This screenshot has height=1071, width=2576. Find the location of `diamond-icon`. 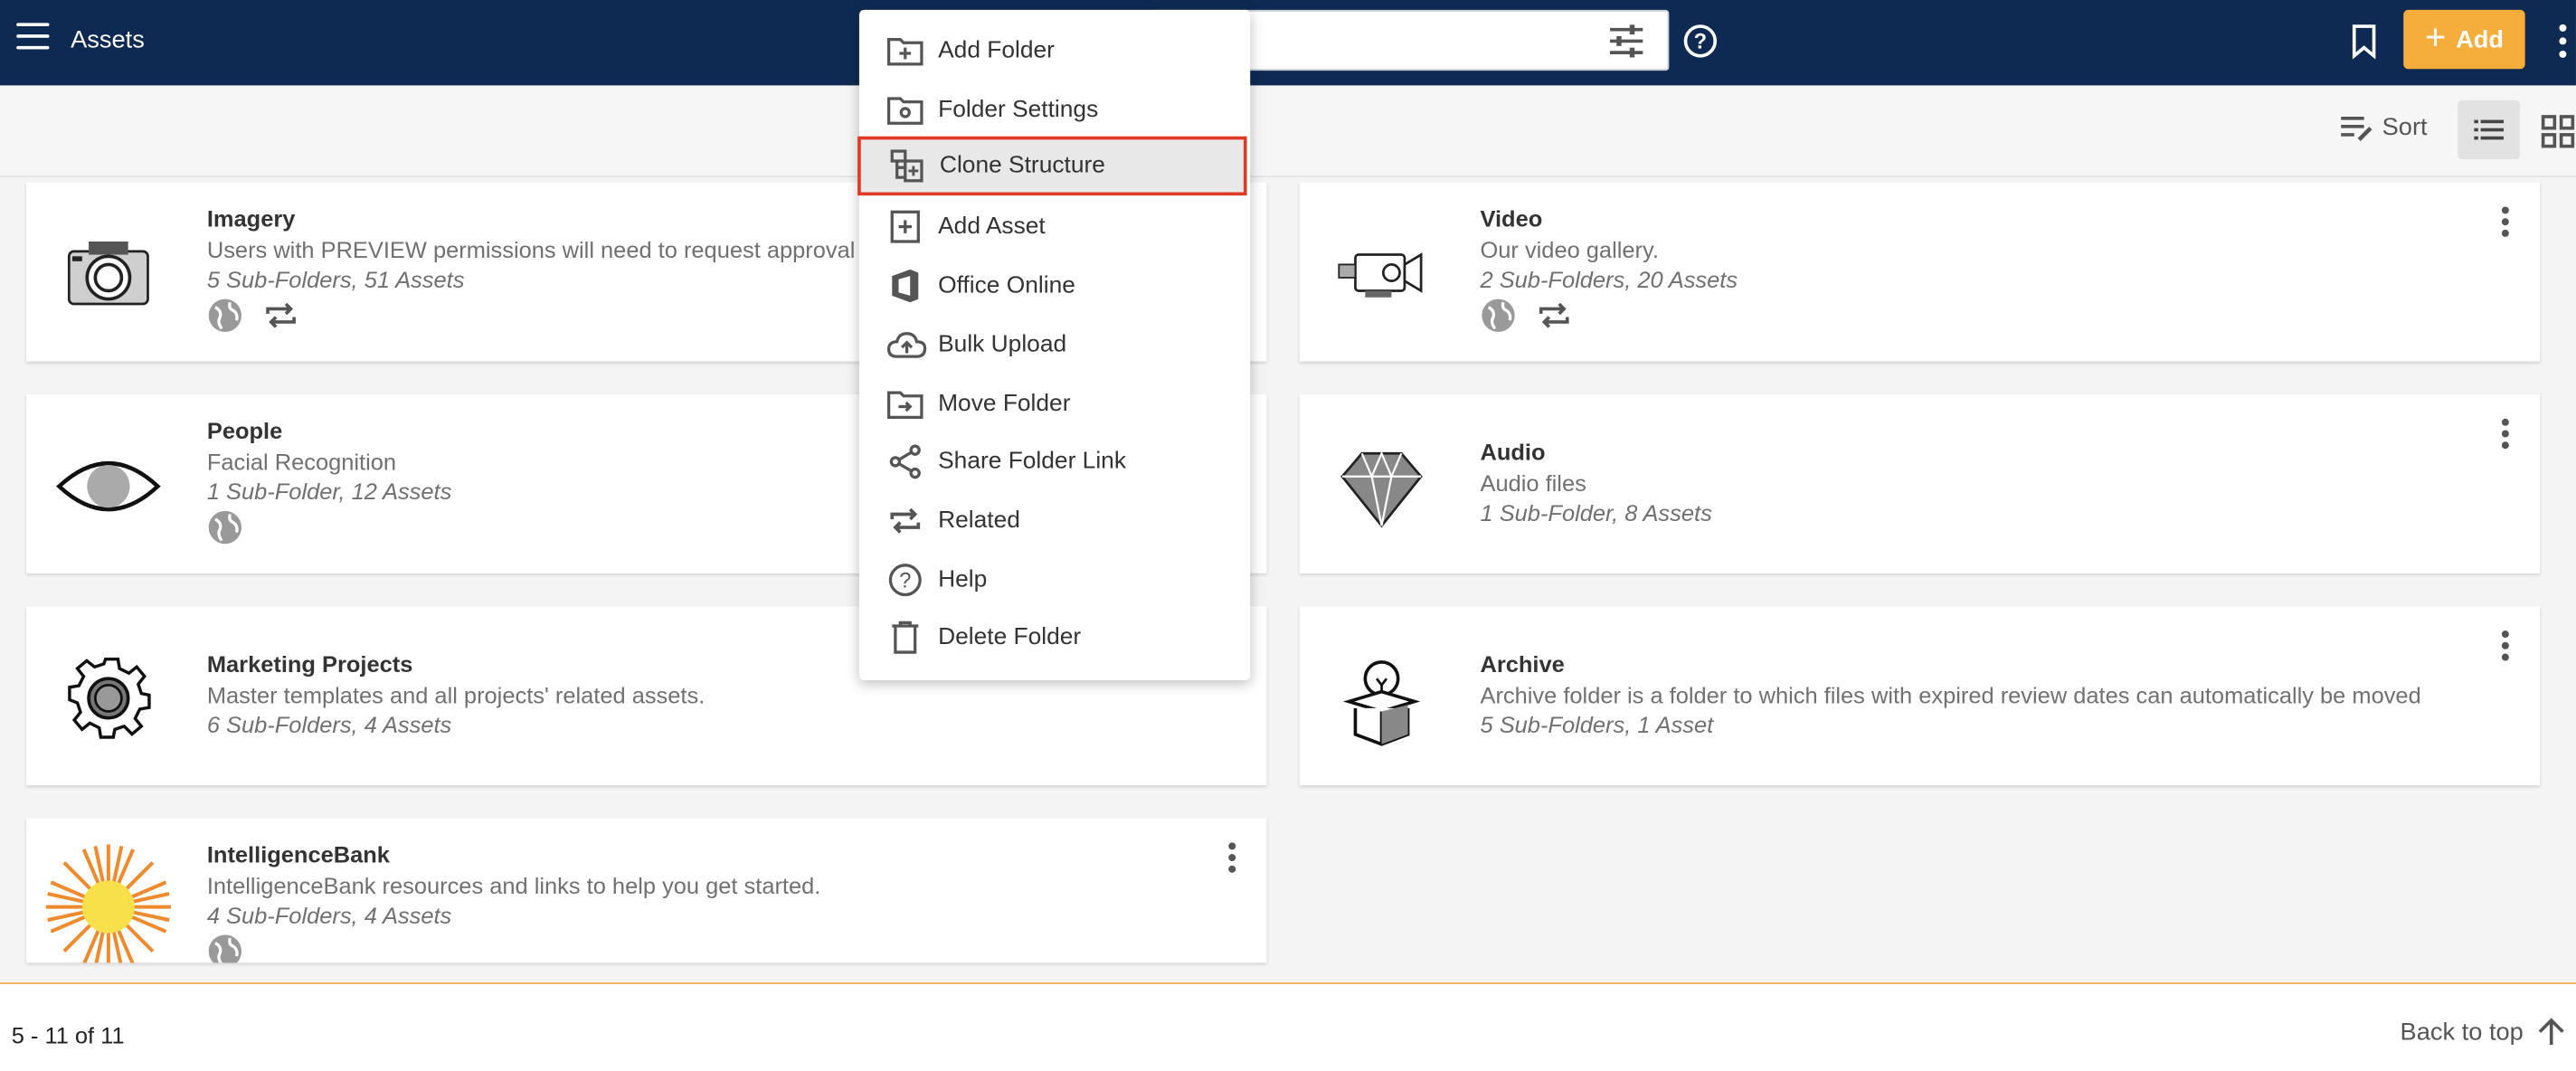

diamond-icon is located at coordinates (1381, 489).